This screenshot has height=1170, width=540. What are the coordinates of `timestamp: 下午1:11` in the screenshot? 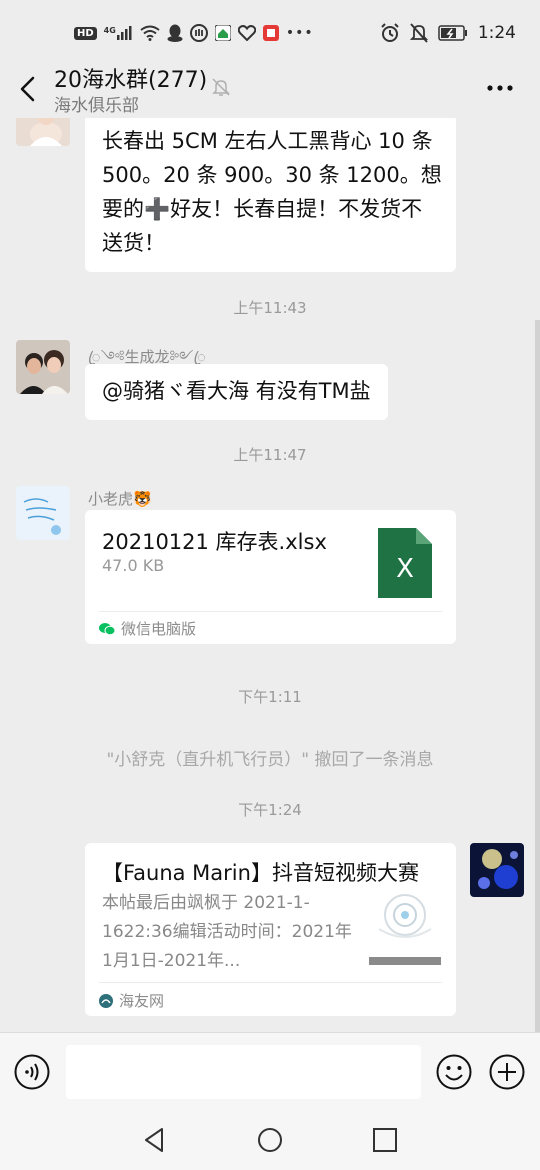 It's located at (270, 697).